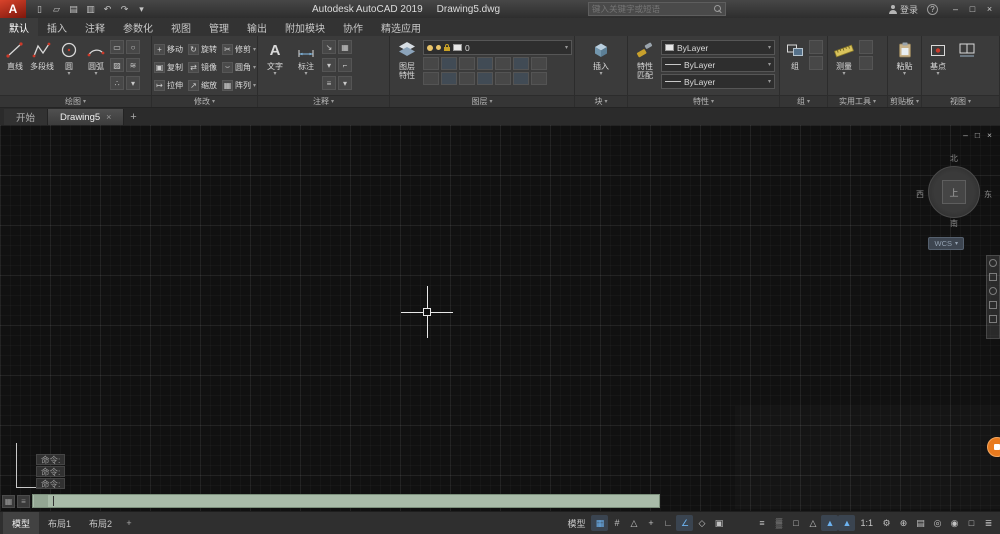 The height and width of the screenshot is (534, 1000). I want to click on save-icon: ▤, so click(73, 9).